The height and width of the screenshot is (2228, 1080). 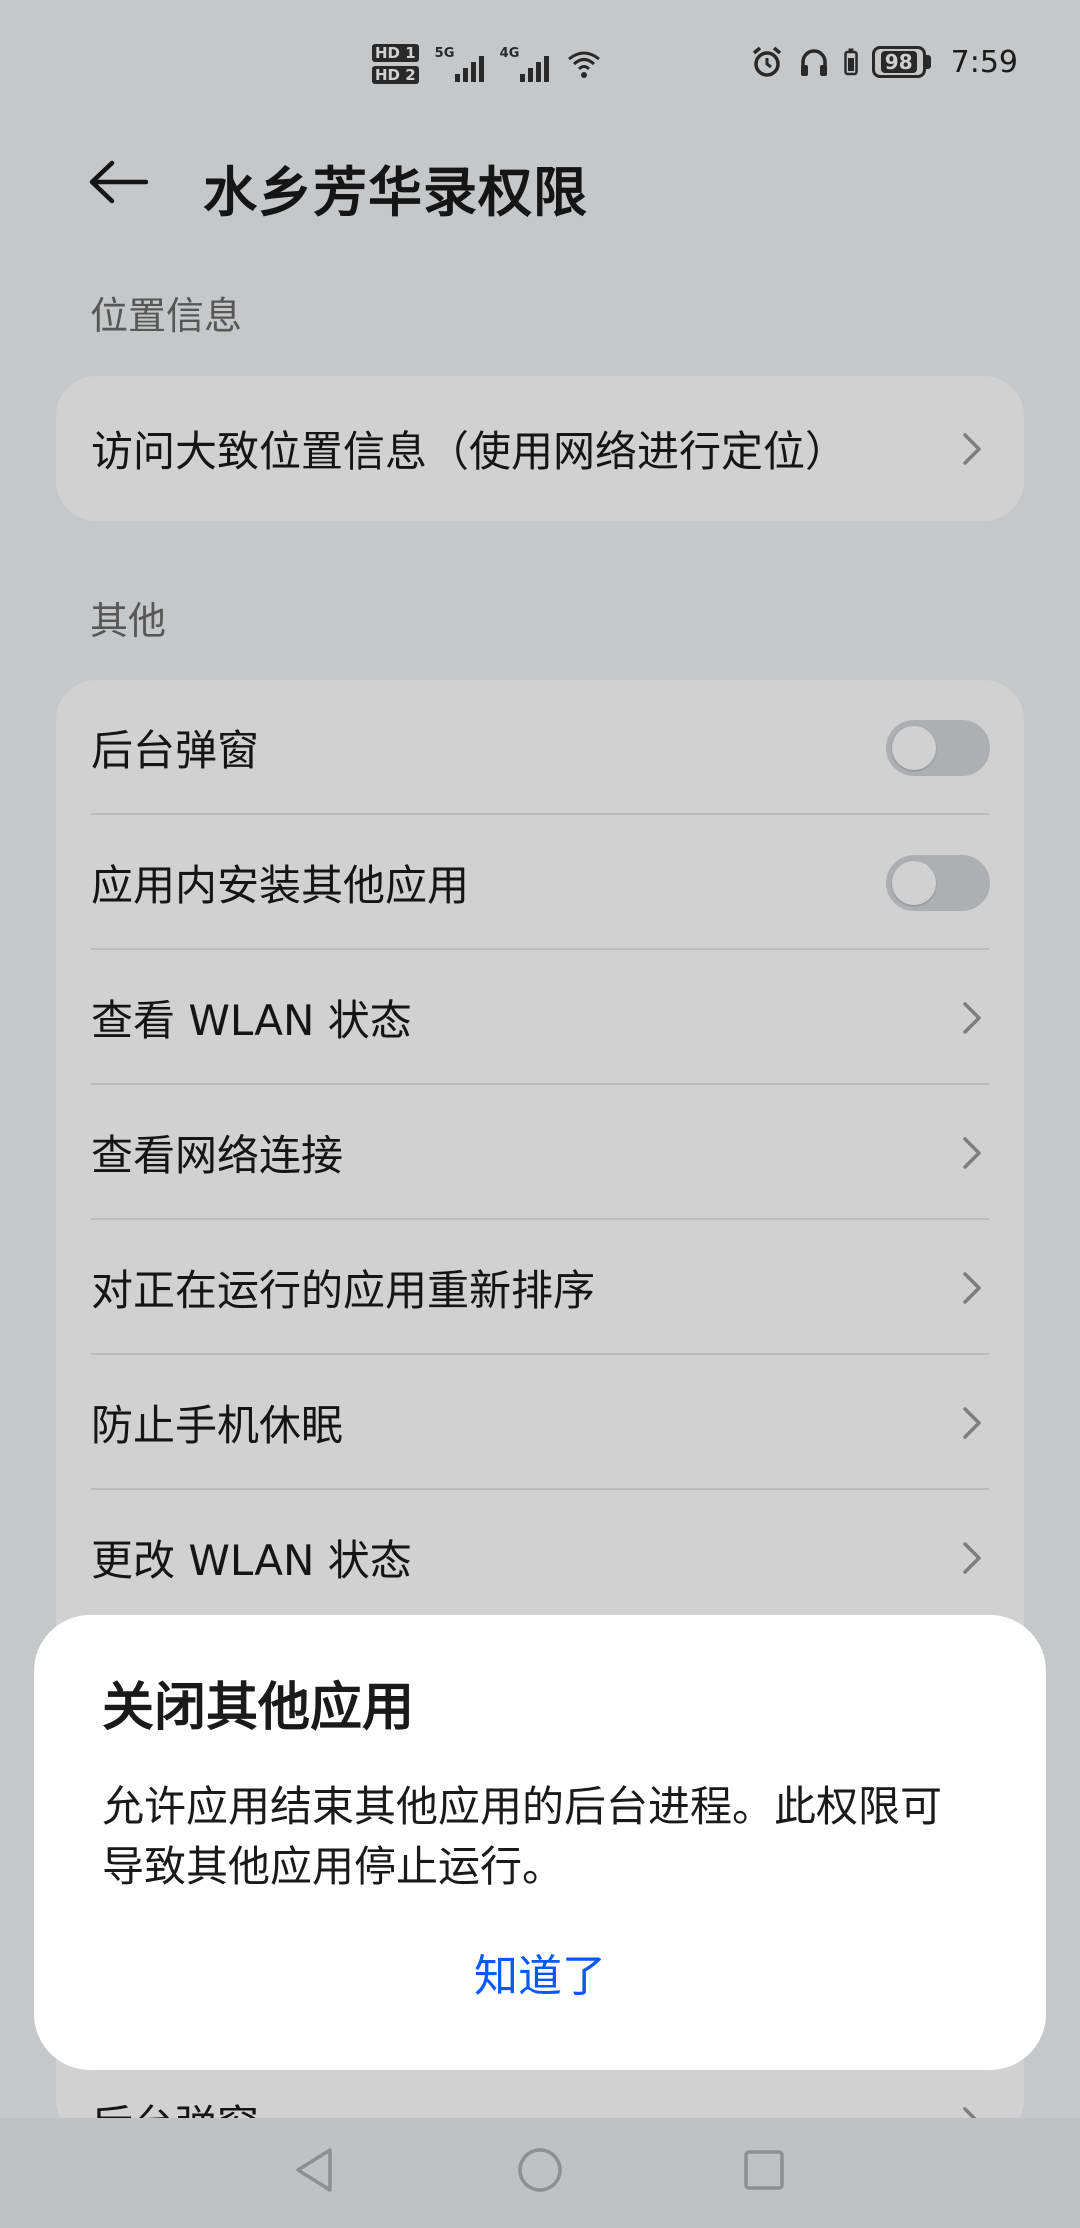 I want to click on nav-back-button, so click(x=314, y=2170).